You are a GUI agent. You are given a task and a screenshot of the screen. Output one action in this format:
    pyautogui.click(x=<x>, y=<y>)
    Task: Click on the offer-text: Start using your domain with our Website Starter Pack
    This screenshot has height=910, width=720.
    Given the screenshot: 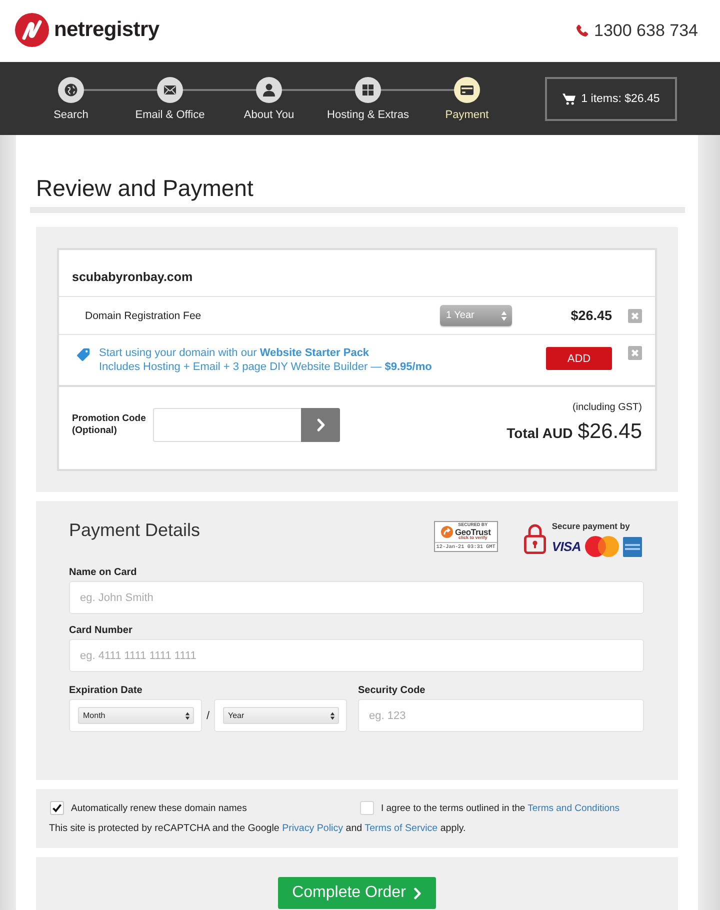 What is the action you would take?
    pyautogui.click(x=234, y=353)
    